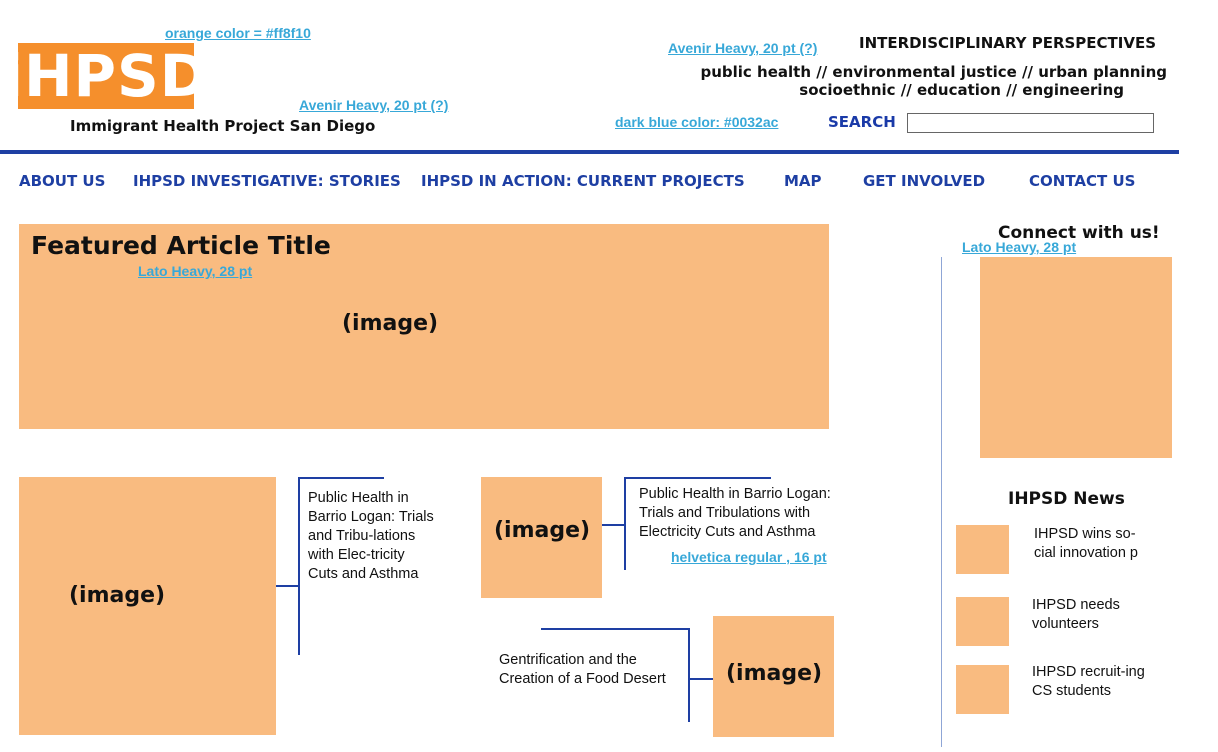  What do you see at coordinates (105, 76) in the screenshot?
I see `ihpsd-logo: iHPSD` at bounding box center [105, 76].